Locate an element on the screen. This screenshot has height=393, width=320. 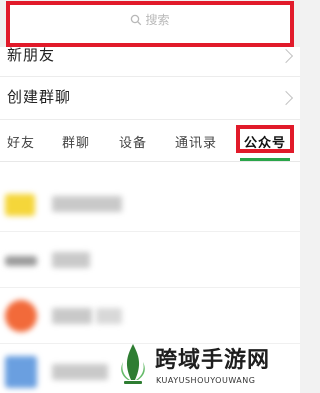
create-group-row: 创建群聊 is located at coordinates (150, 98).